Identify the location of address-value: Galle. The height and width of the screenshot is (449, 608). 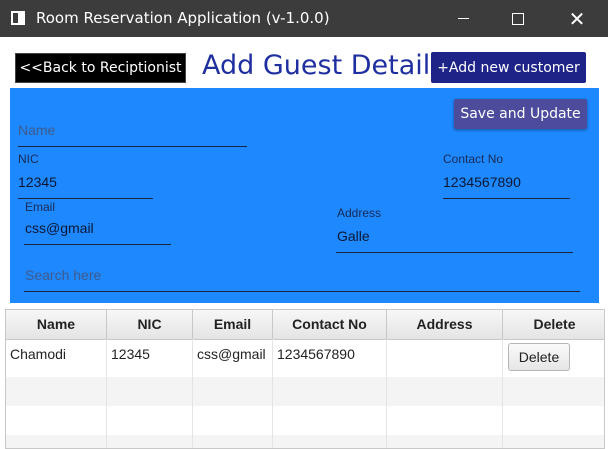
(353, 236).